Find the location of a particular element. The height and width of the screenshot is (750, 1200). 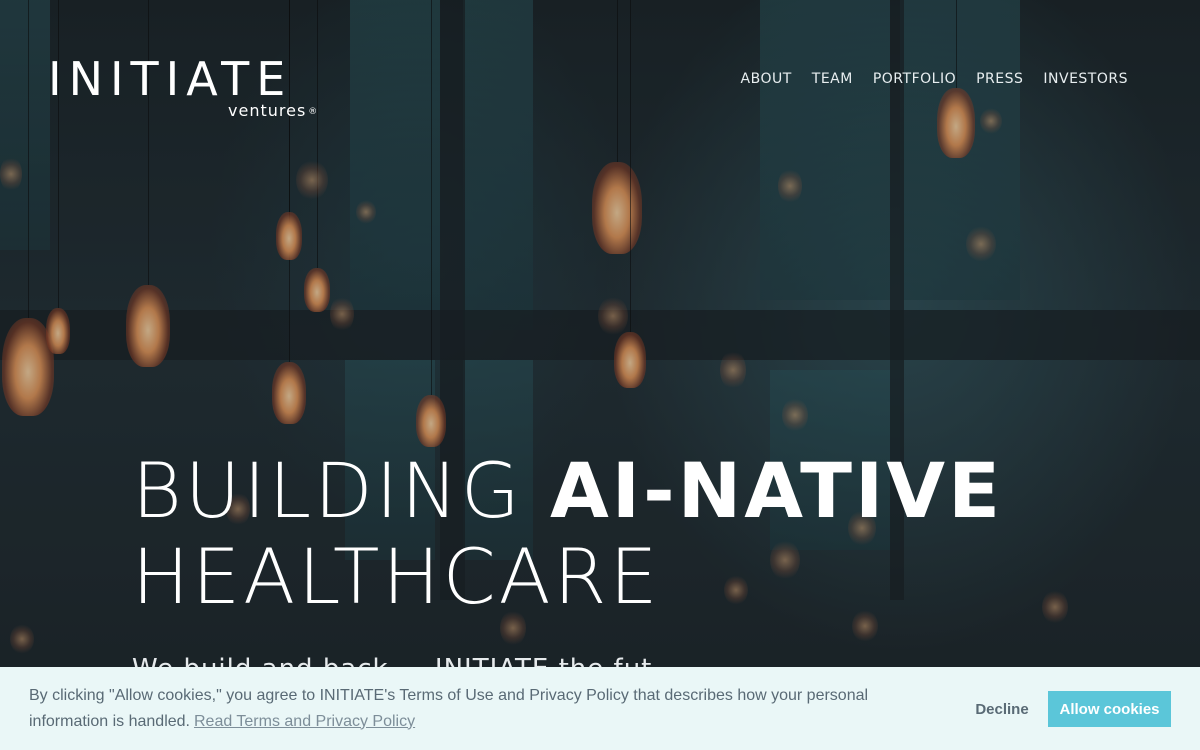

headline-bold: AI-NATIVE is located at coordinates (776, 490).